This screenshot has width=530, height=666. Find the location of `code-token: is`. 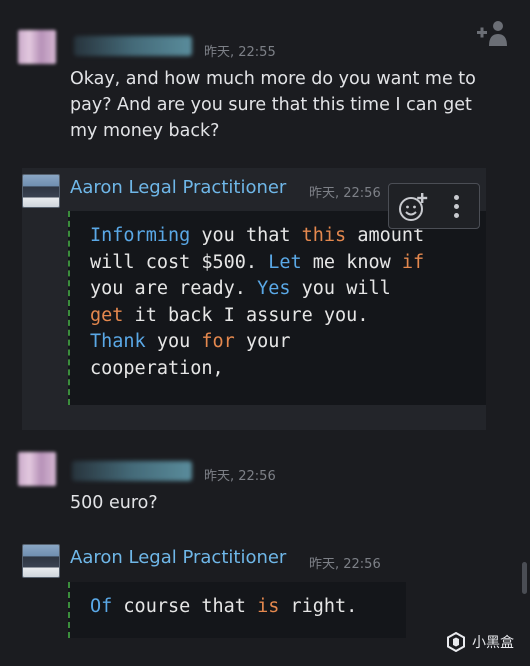

code-token: is is located at coordinates (268, 606).